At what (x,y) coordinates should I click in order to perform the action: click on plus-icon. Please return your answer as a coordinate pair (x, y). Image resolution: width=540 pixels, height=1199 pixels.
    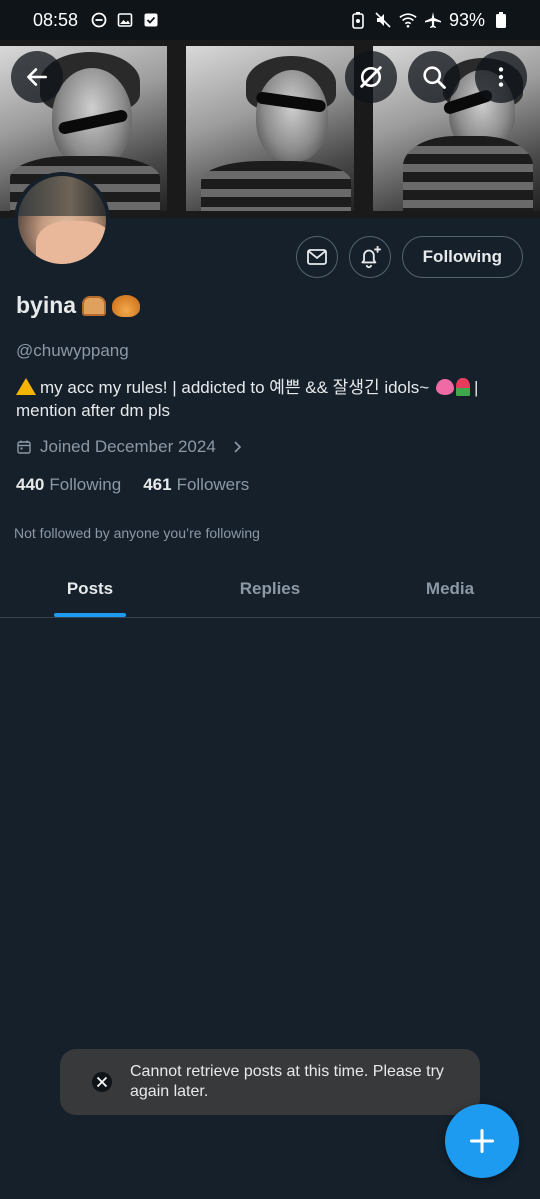
    Looking at the image, I should click on (482, 1141).